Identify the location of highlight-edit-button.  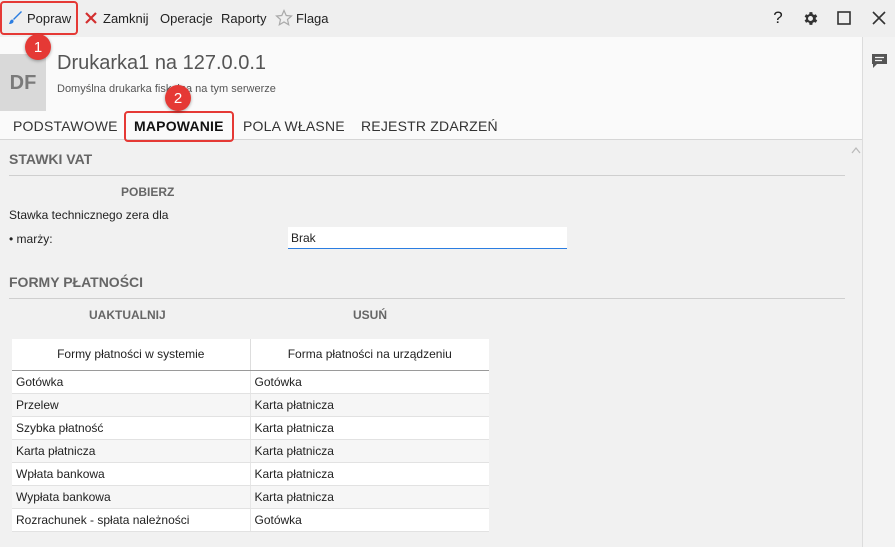
(39, 18).